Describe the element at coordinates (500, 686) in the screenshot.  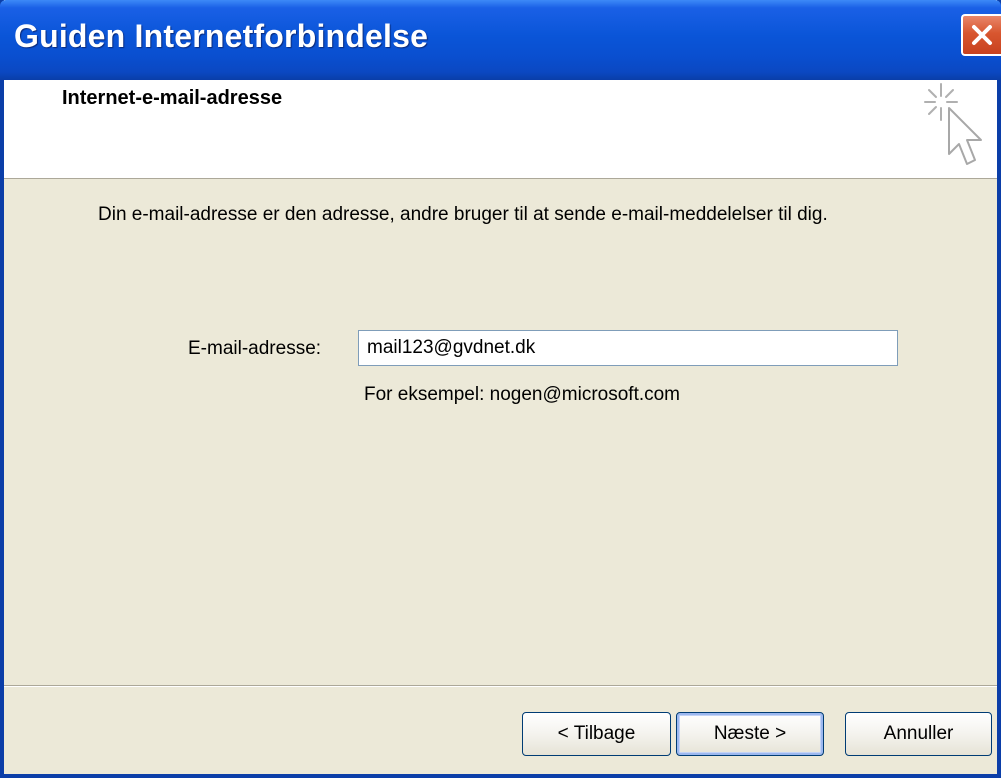
I see `divider` at that location.